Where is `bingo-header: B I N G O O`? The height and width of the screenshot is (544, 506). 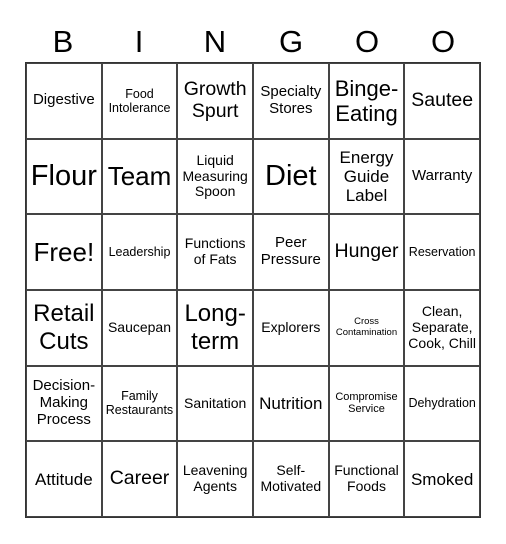
bingo-header: B I N G O O is located at coordinates (253, 42).